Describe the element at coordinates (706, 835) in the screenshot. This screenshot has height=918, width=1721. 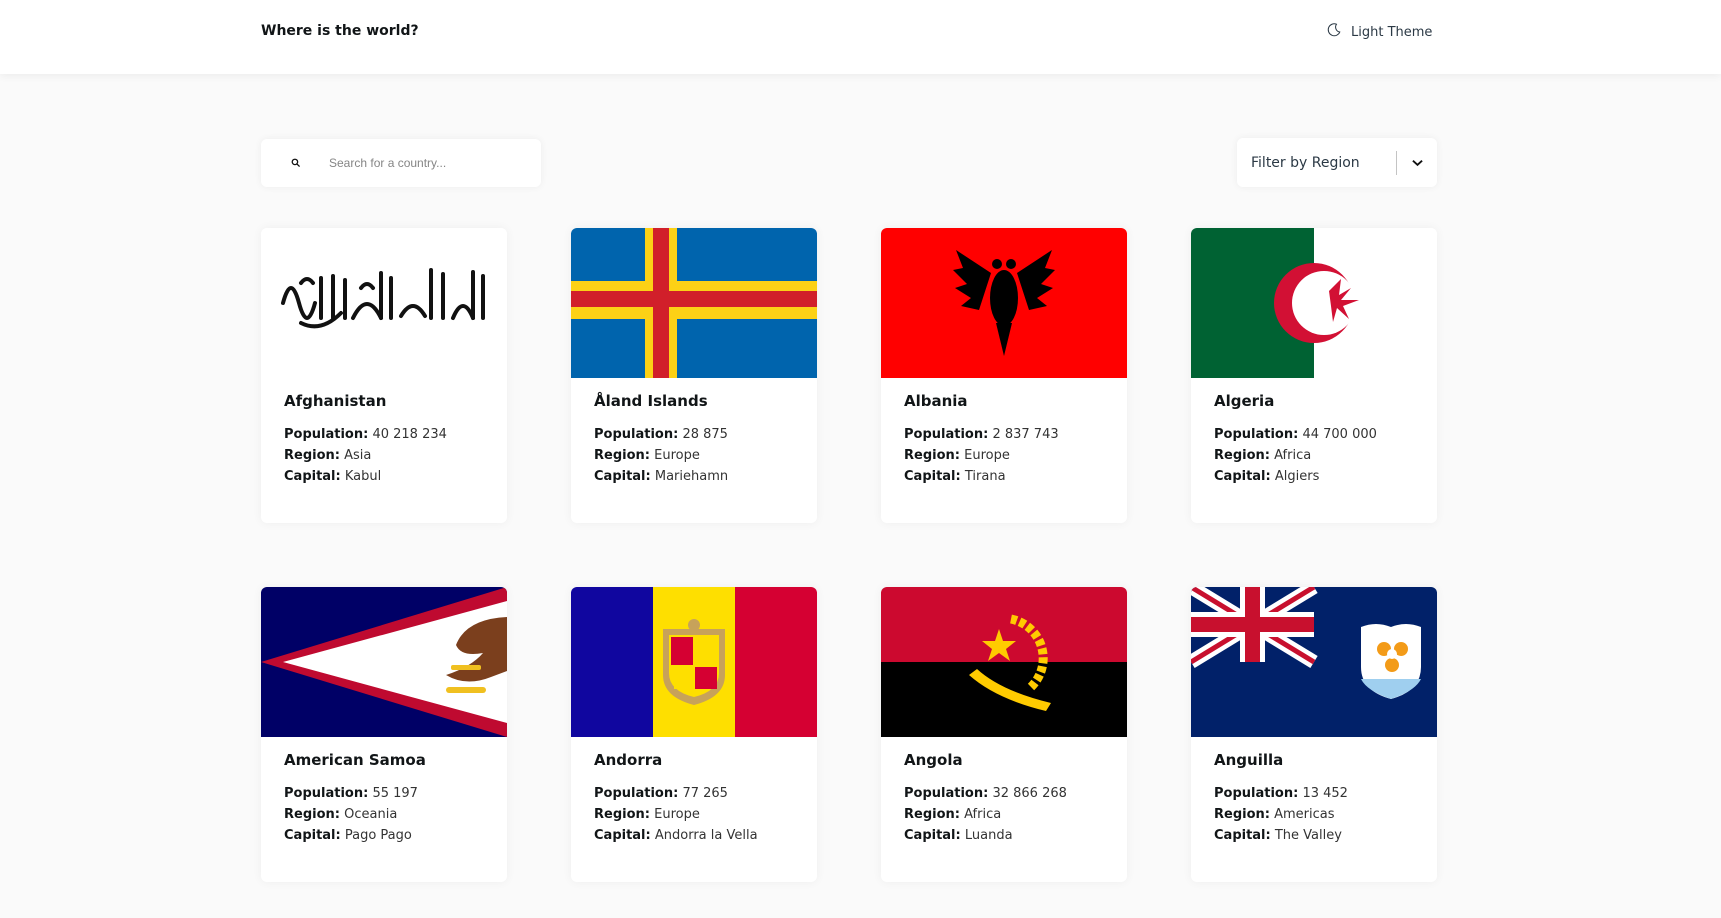
I see `capital-value: Andorra la Vella` at that location.